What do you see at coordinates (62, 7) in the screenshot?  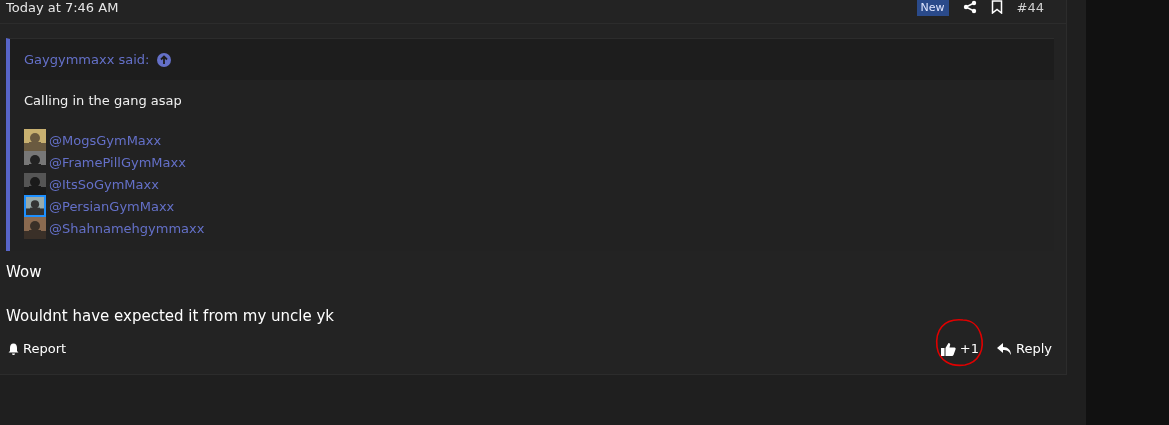 I see `post-time: Today at 7:46 AM` at bounding box center [62, 7].